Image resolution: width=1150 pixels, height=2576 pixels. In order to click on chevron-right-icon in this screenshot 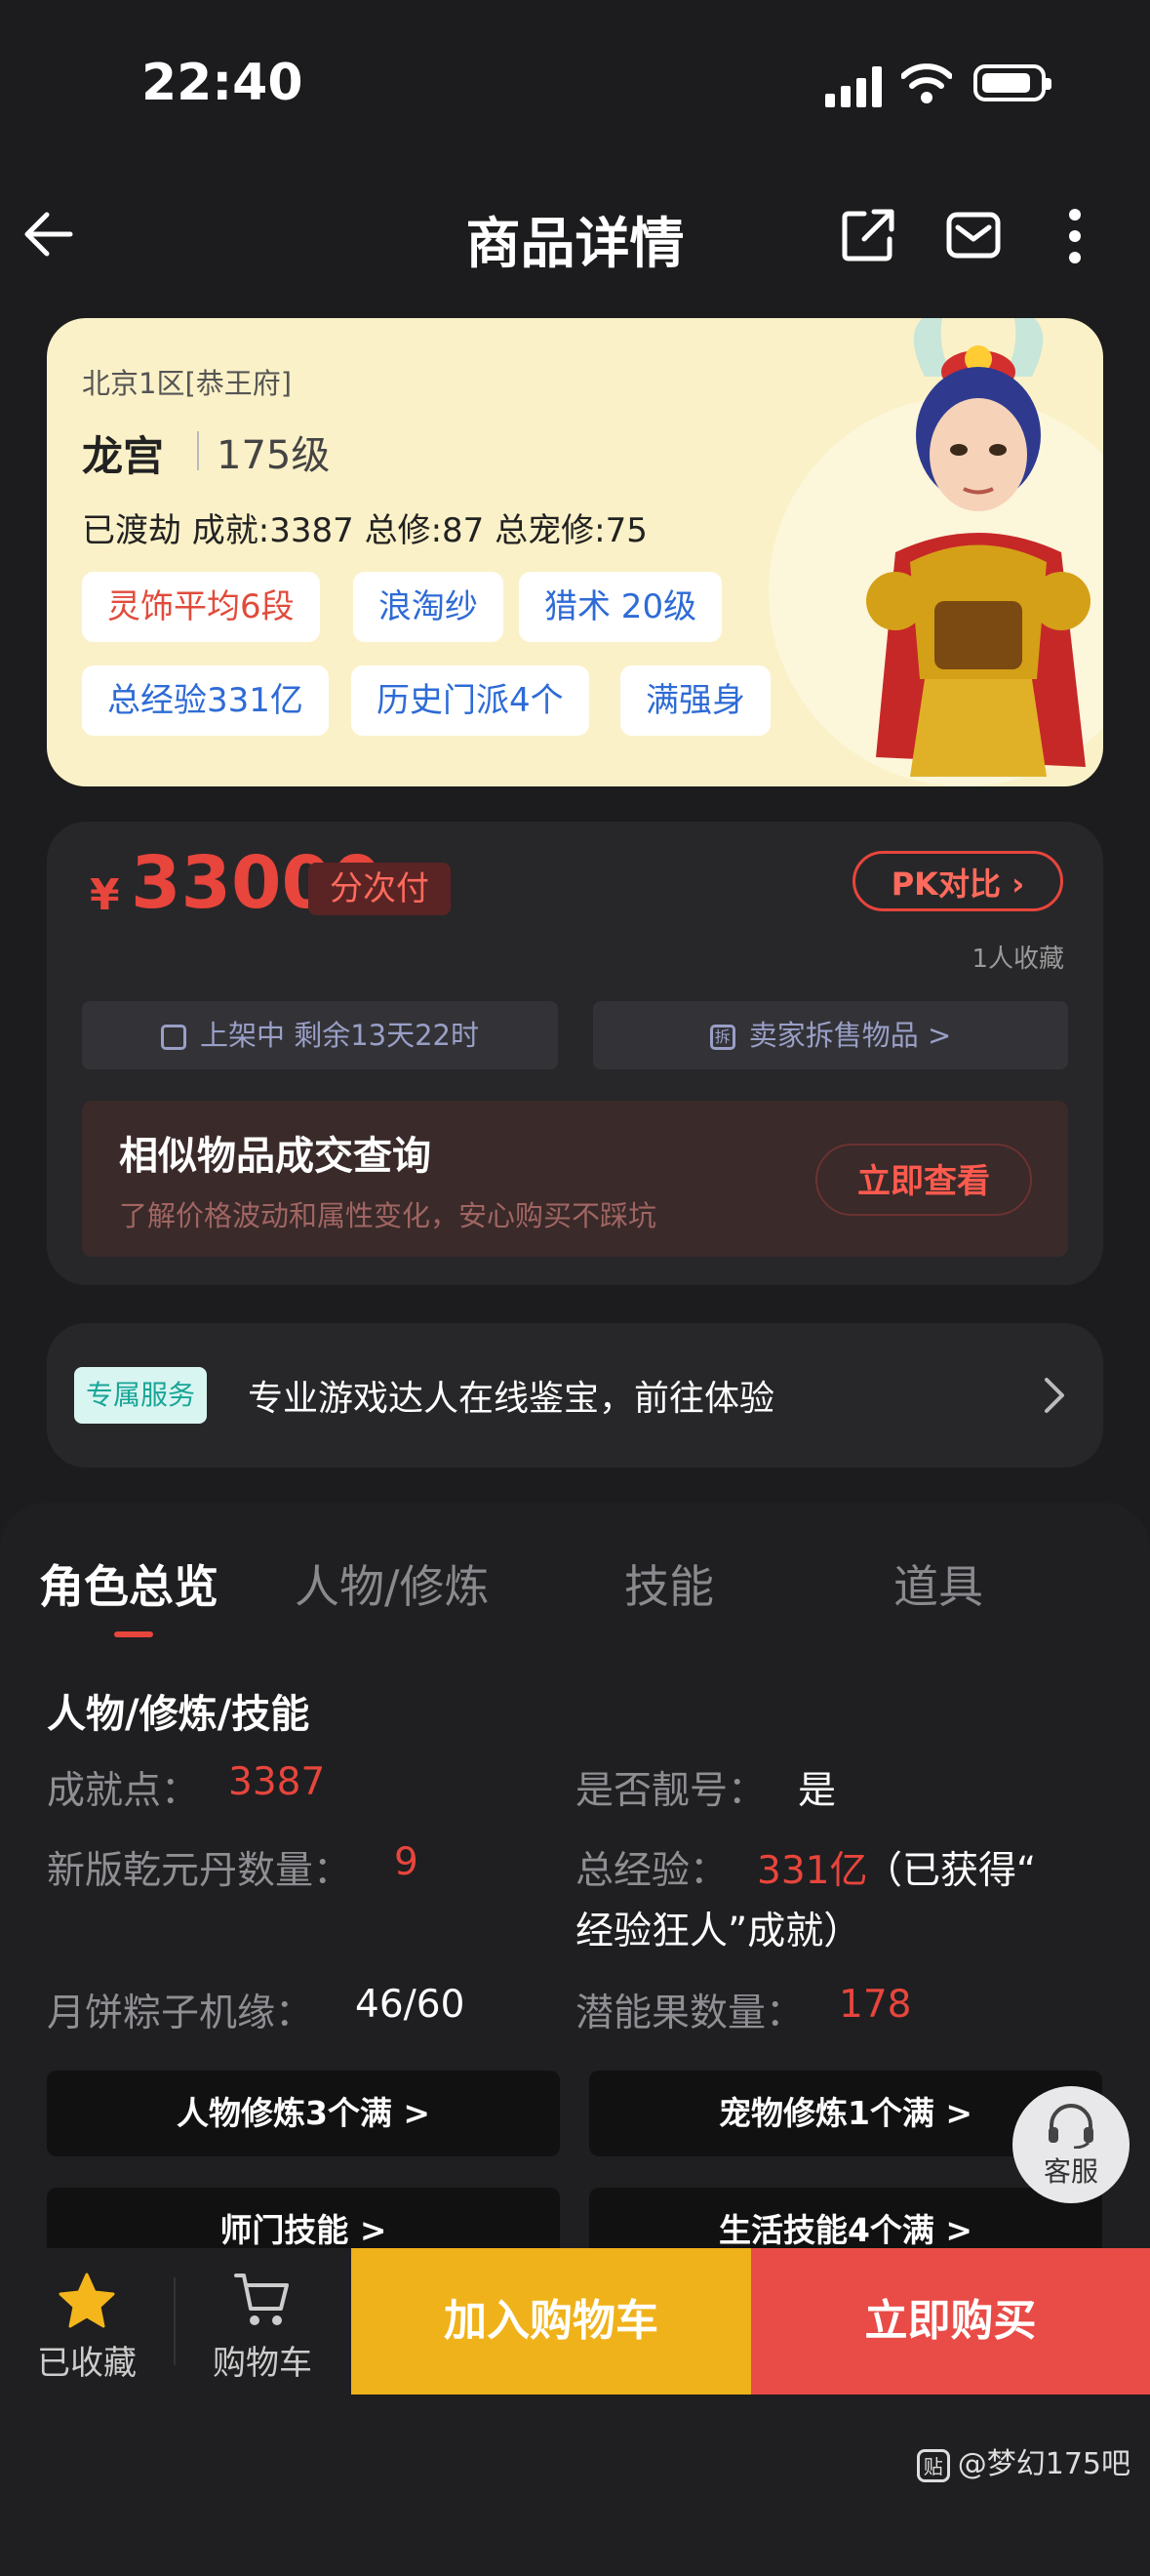, I will do `click(1054, 1395)`.